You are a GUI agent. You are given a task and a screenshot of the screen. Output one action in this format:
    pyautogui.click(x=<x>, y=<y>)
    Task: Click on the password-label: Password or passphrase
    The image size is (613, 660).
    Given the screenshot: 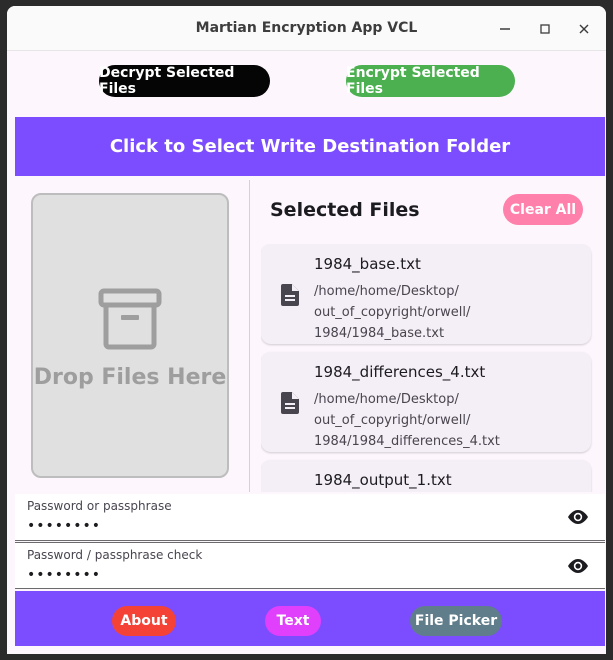 What is the action you would take?
    pyautogui.click(x=99, y=506)
    